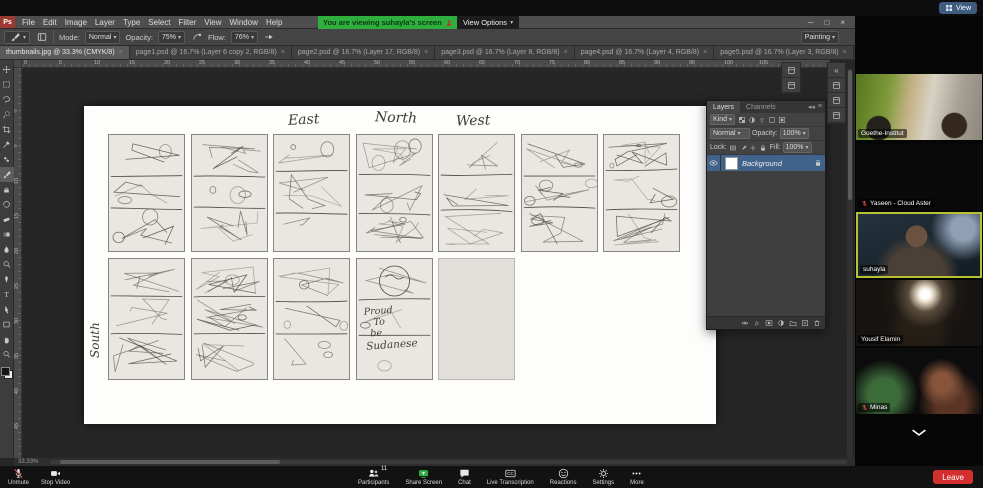 The height and width of the screenshot is (488, 983). I want to click on menu-view: View, so click(212, 22).